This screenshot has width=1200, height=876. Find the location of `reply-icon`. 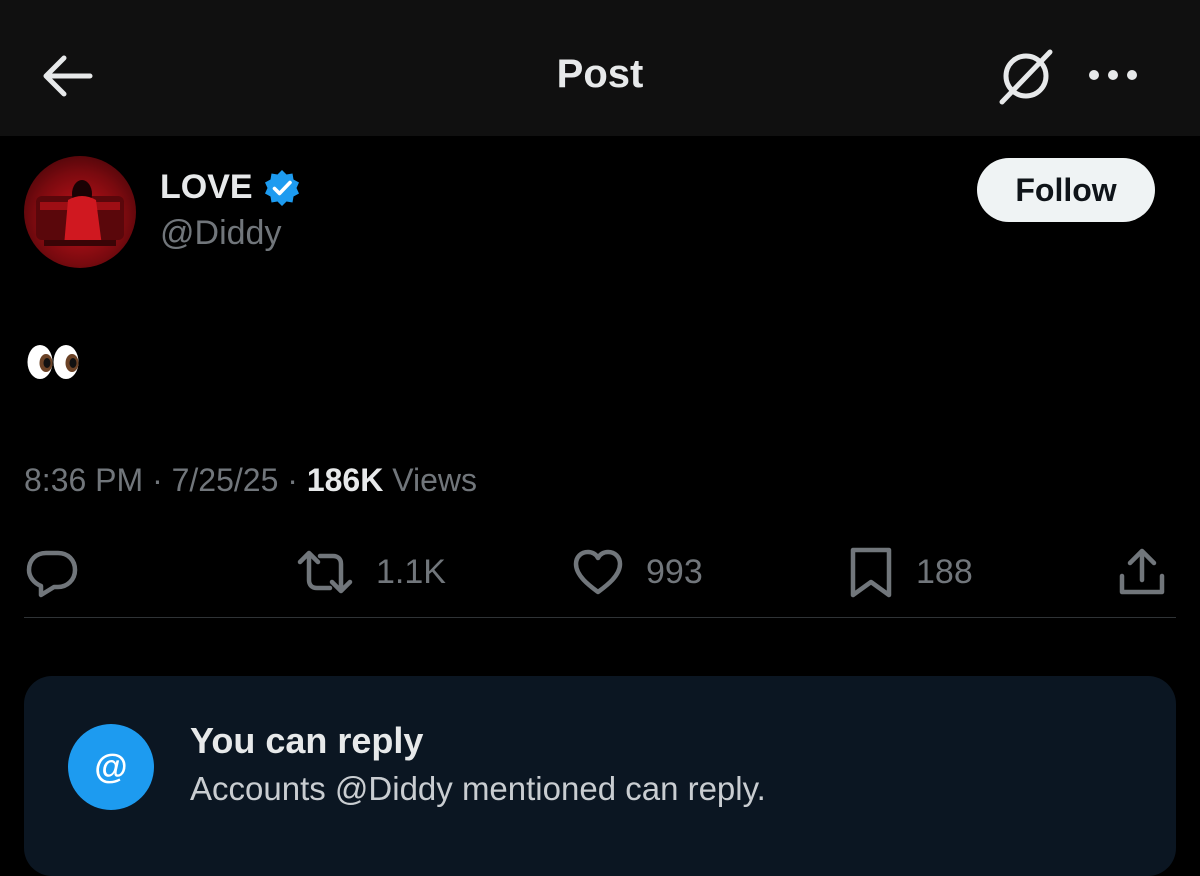

reply-icon is located at coordinates (52, 574).